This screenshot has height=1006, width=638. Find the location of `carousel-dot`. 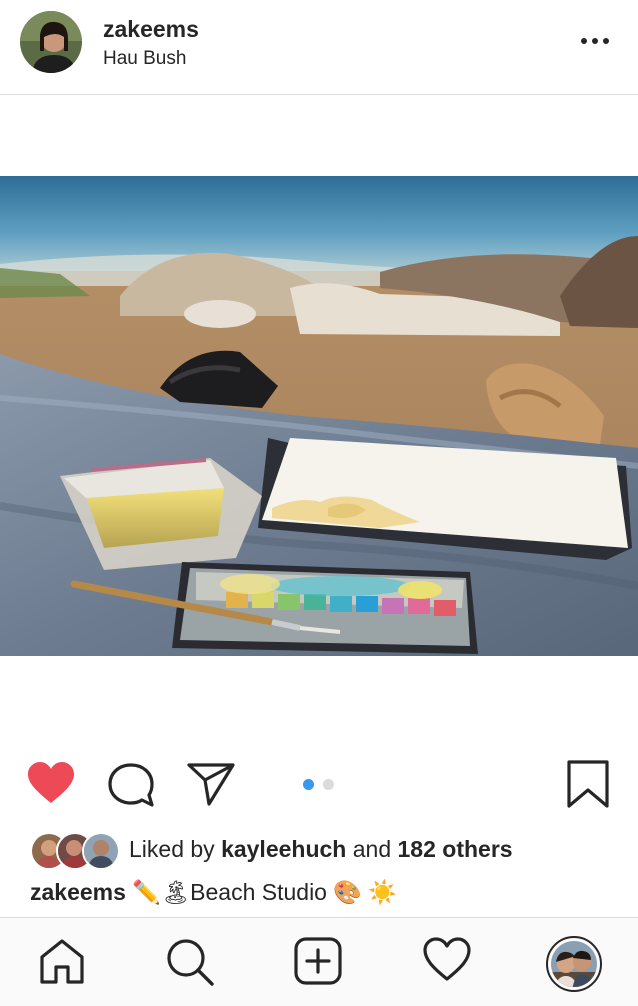

carousel-dot is located at coordinates (328, 784).